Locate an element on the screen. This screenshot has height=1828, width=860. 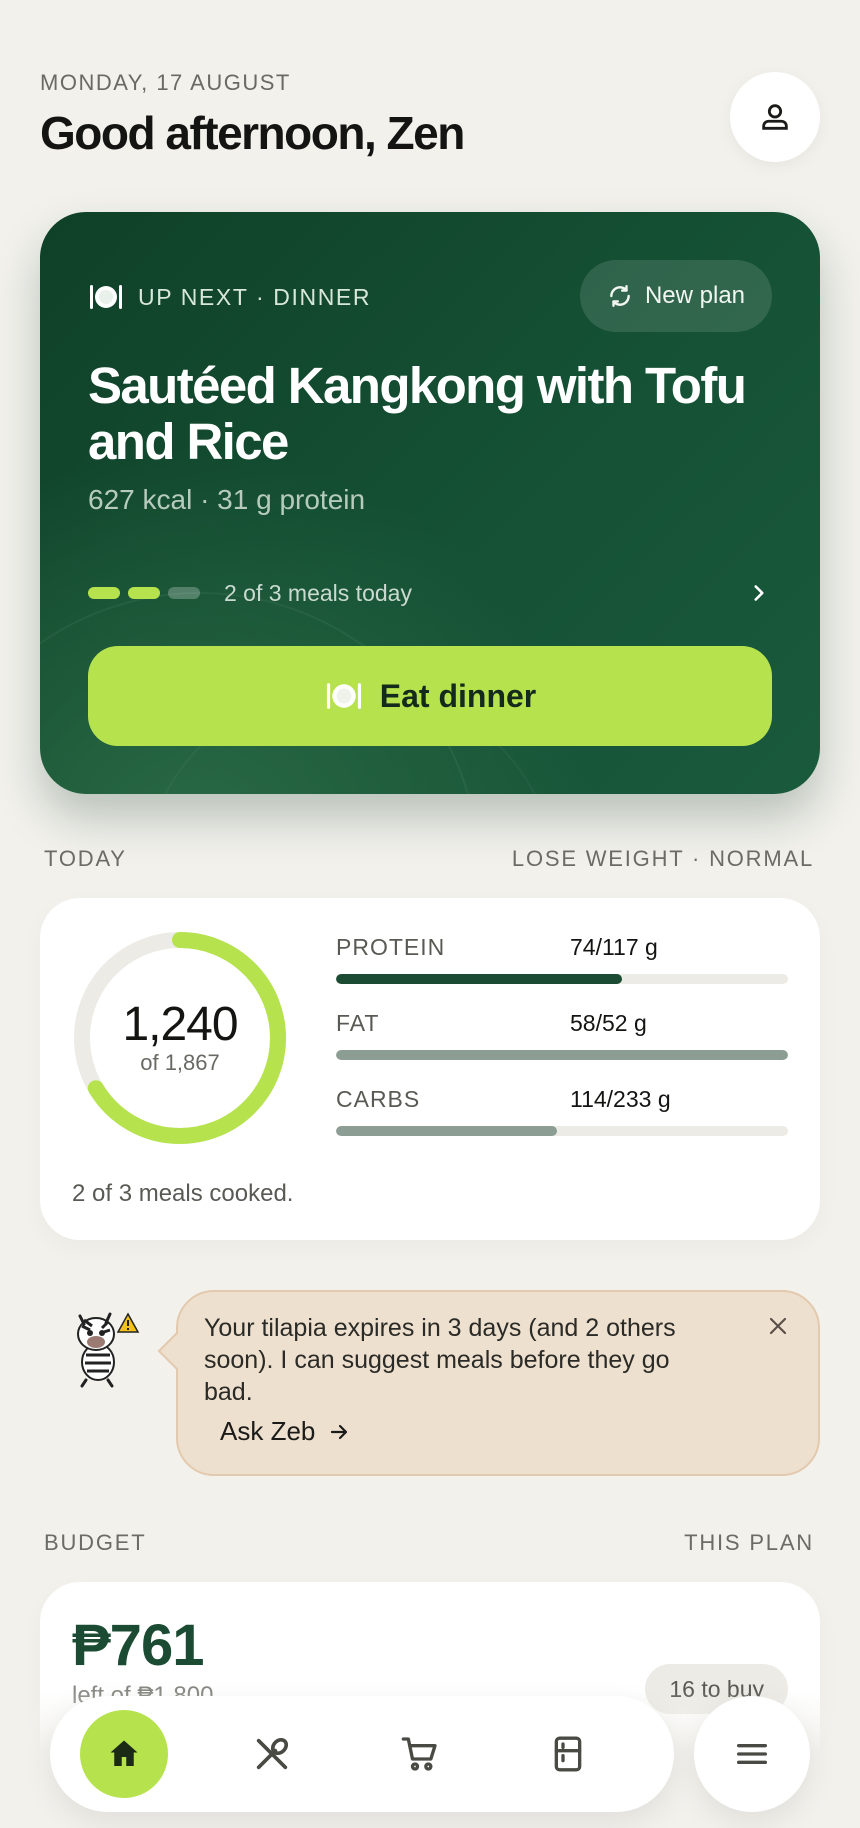
profile-button is located at coordinates (775, 117).